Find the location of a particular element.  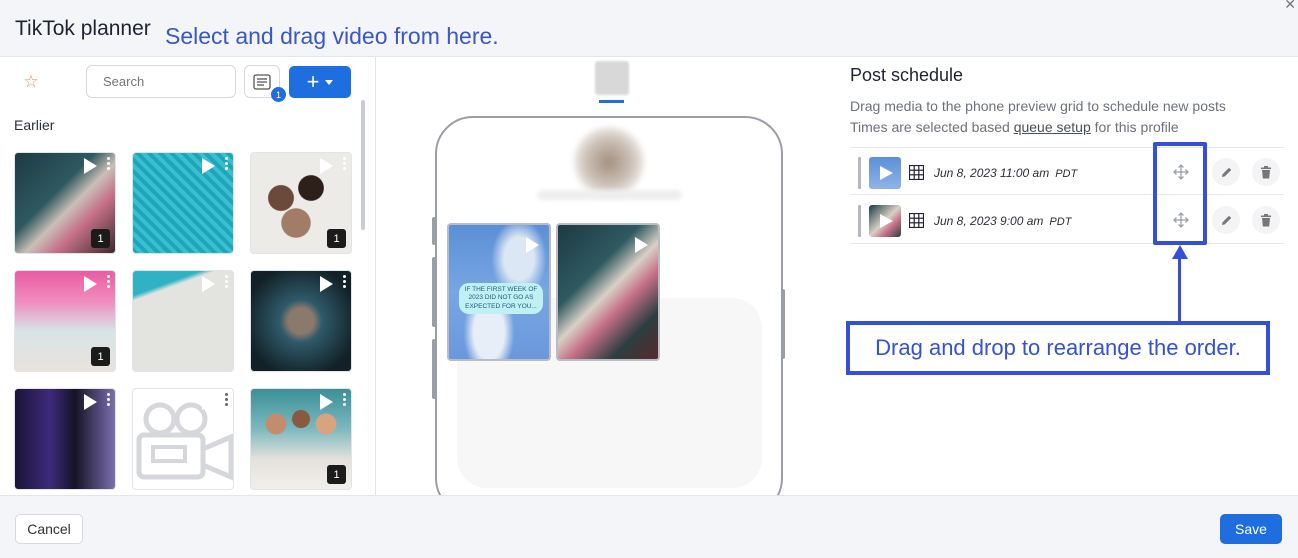

queue-note-suffix: for this profile is located at coordinates (1134, 127).